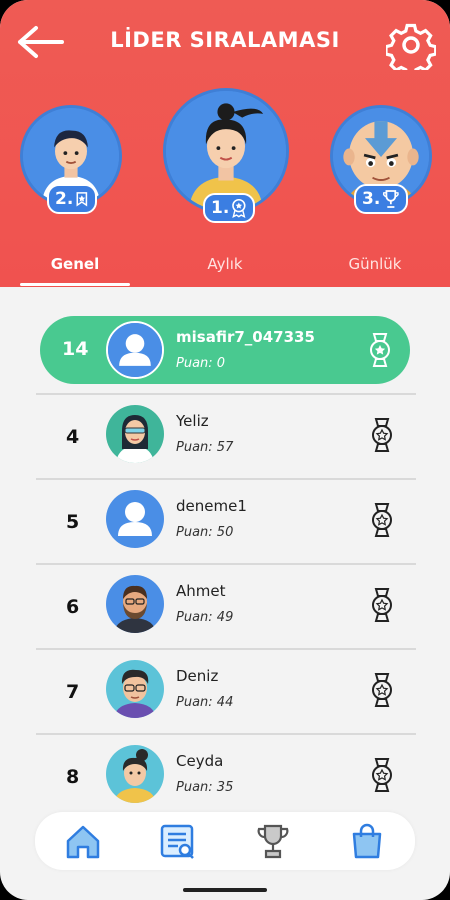 Image resolution: width=450 pixels, height=900 pixels. I want to click on bearded-man-avatar, so click(135, 604).